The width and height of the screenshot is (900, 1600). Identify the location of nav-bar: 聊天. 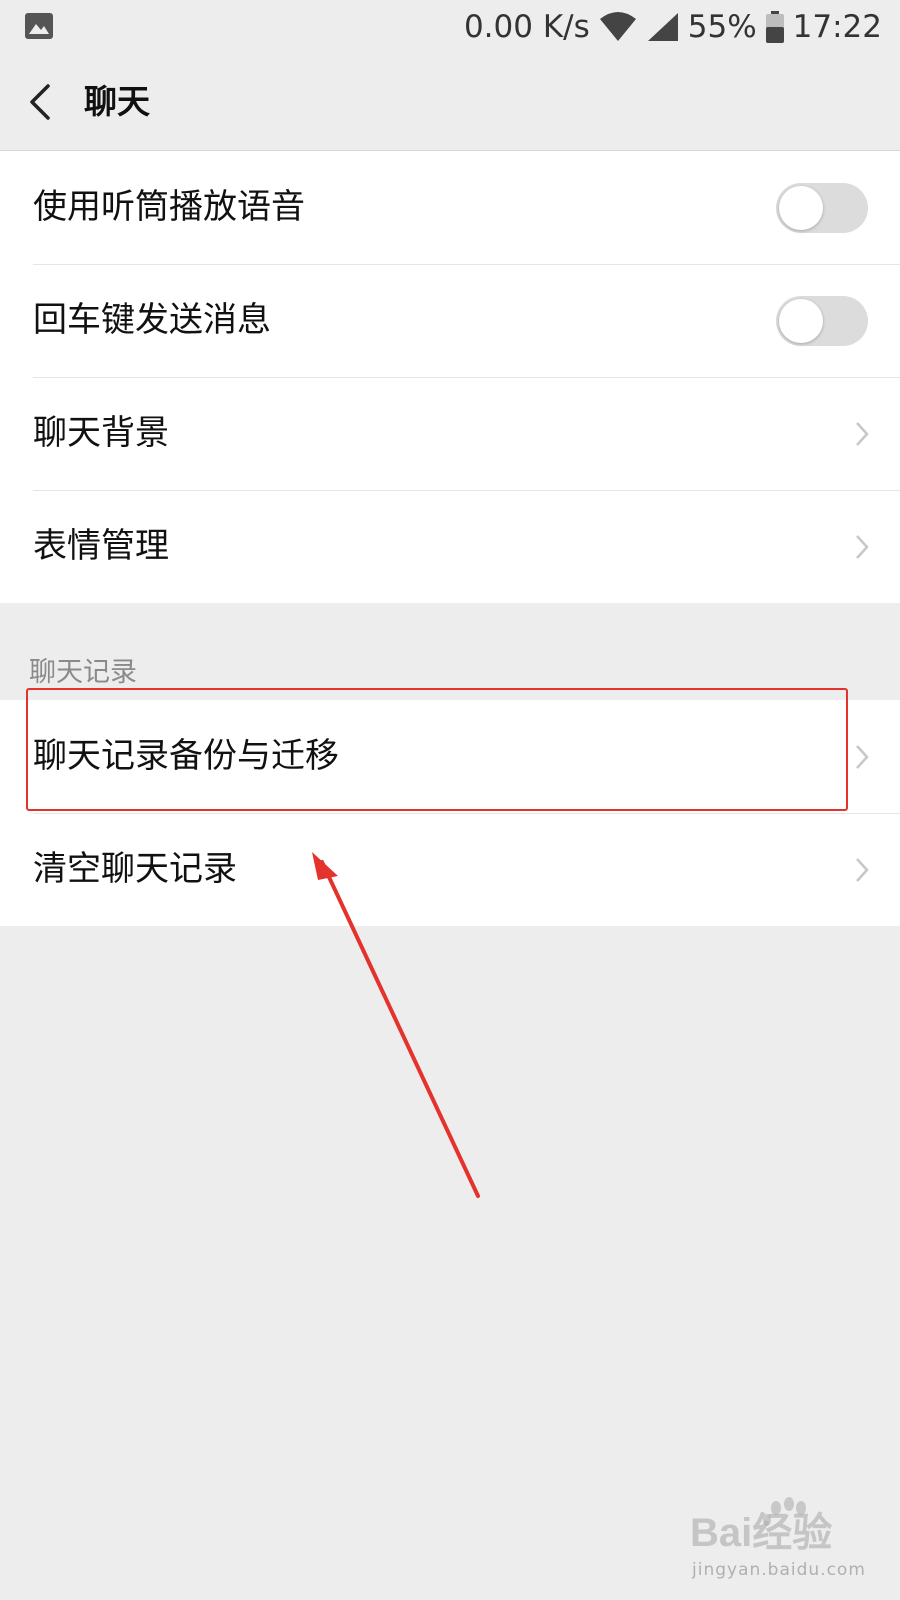
(450, 102).